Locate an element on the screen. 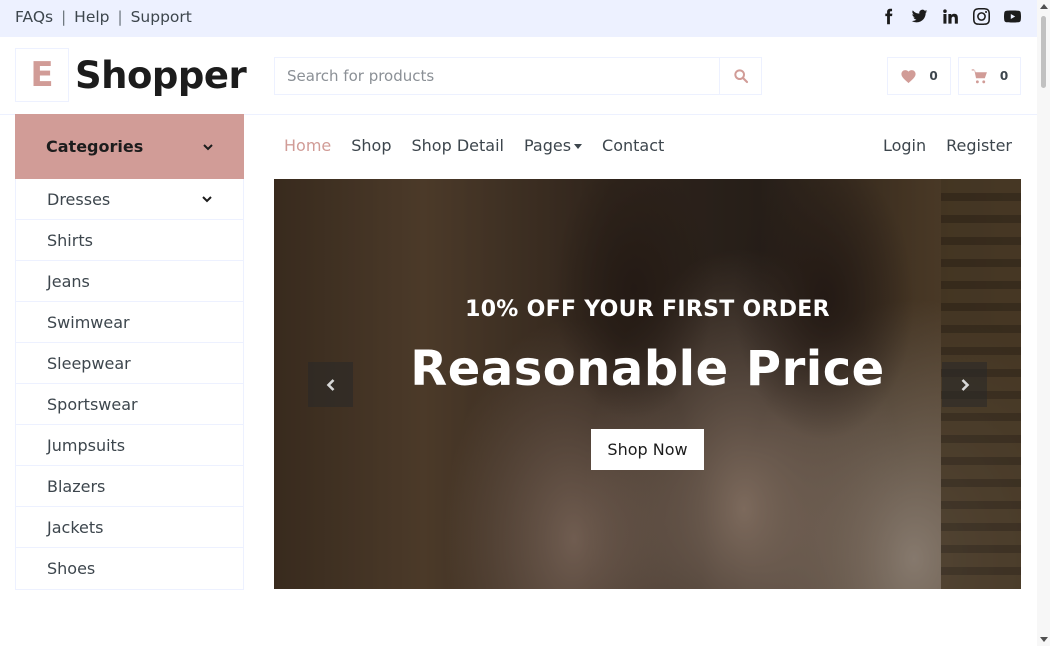 The width and height of the screenshot is (1050, 646). wishlist-count: 0 is located at coordinates (933, 76).